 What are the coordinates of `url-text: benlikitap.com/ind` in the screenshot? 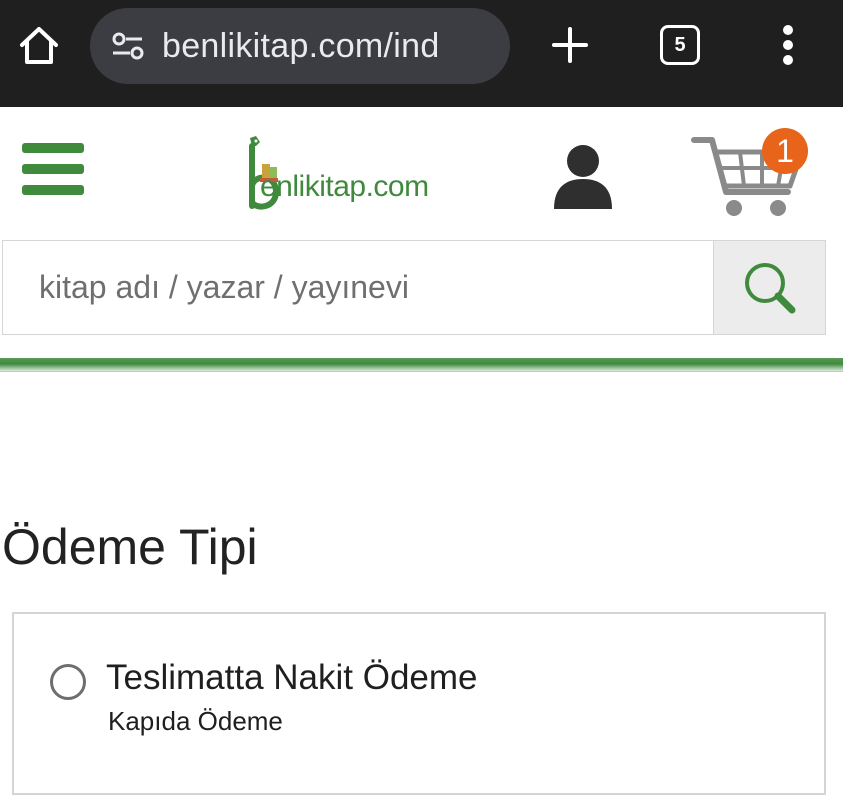 It's located at (332, 46).